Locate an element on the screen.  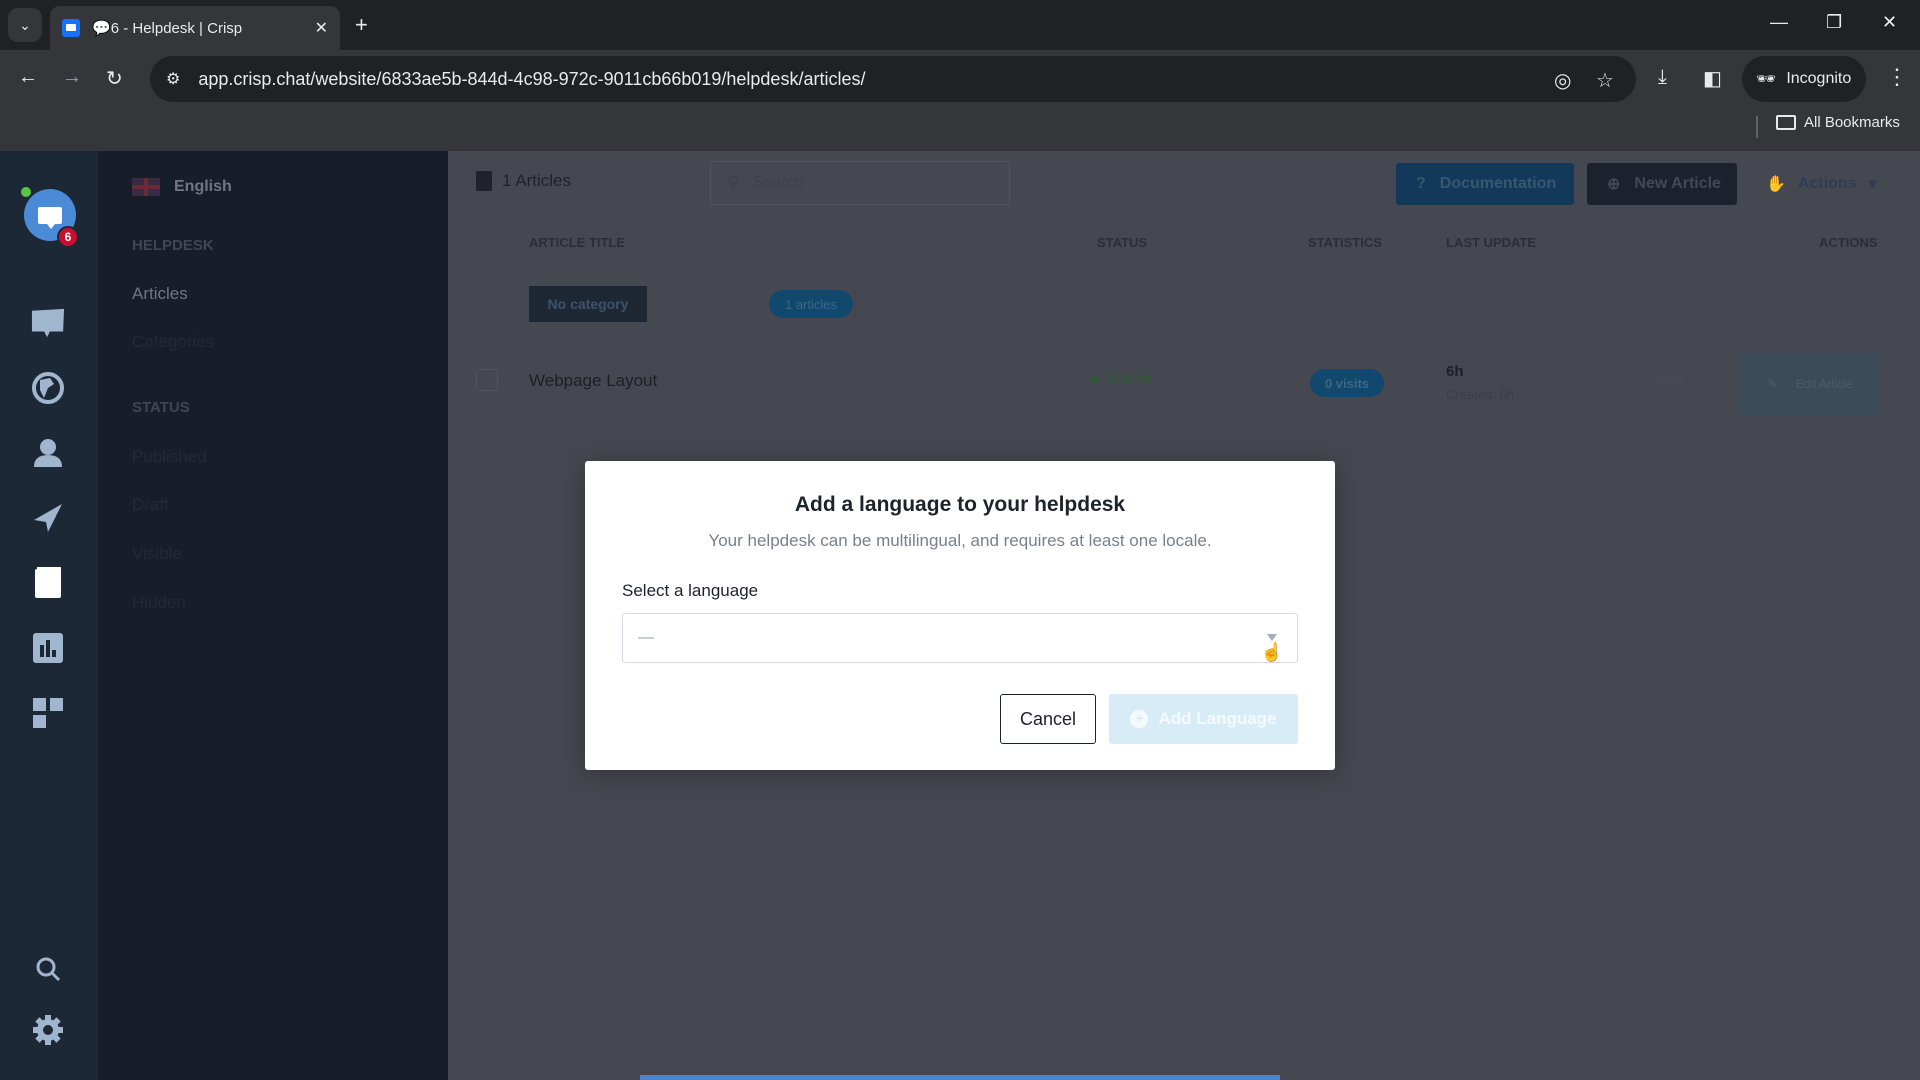
chevron-down-icon: ▾ is located at coordinates (1872, 184).